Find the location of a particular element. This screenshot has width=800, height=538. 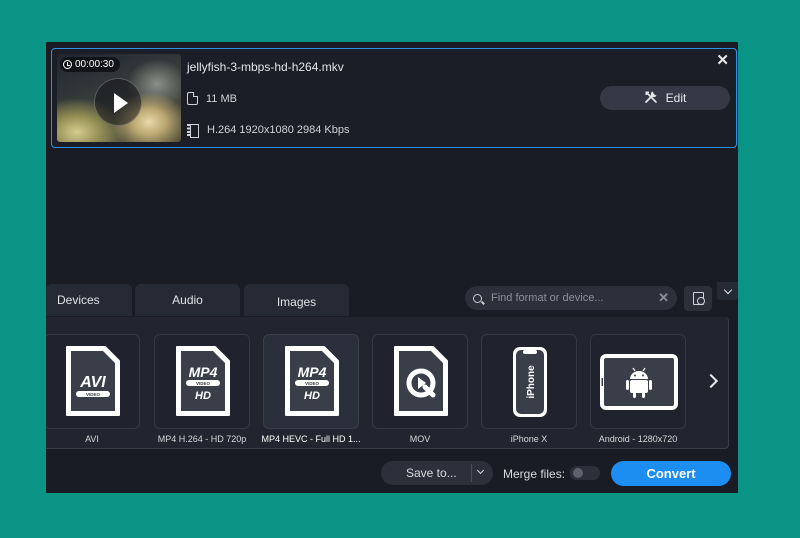

preset-avi: AVI VIDEO is located at coordinates (93, 381).